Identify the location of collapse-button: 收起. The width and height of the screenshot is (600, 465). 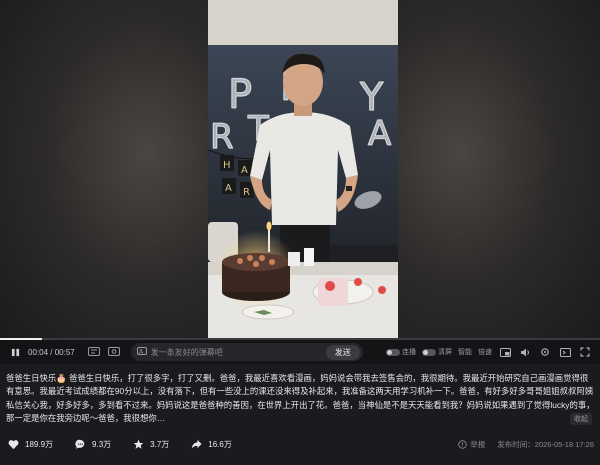
(581, 419).